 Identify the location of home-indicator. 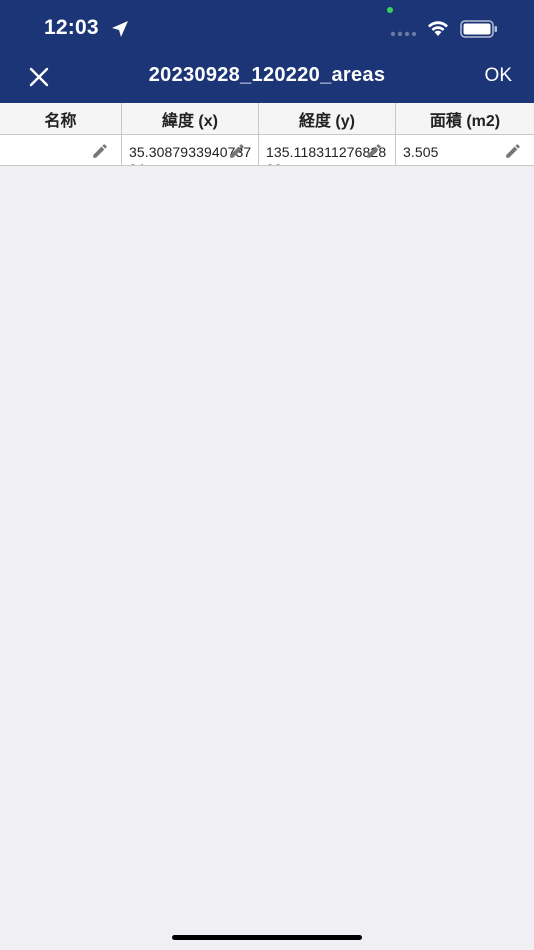
(267, 937).